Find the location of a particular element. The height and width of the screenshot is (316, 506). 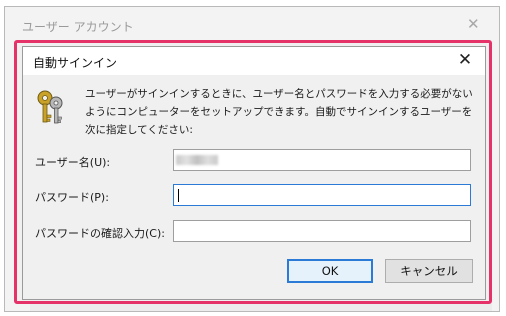

background-window-title: ユーザー アカウント is located at coordinates (78, 27).